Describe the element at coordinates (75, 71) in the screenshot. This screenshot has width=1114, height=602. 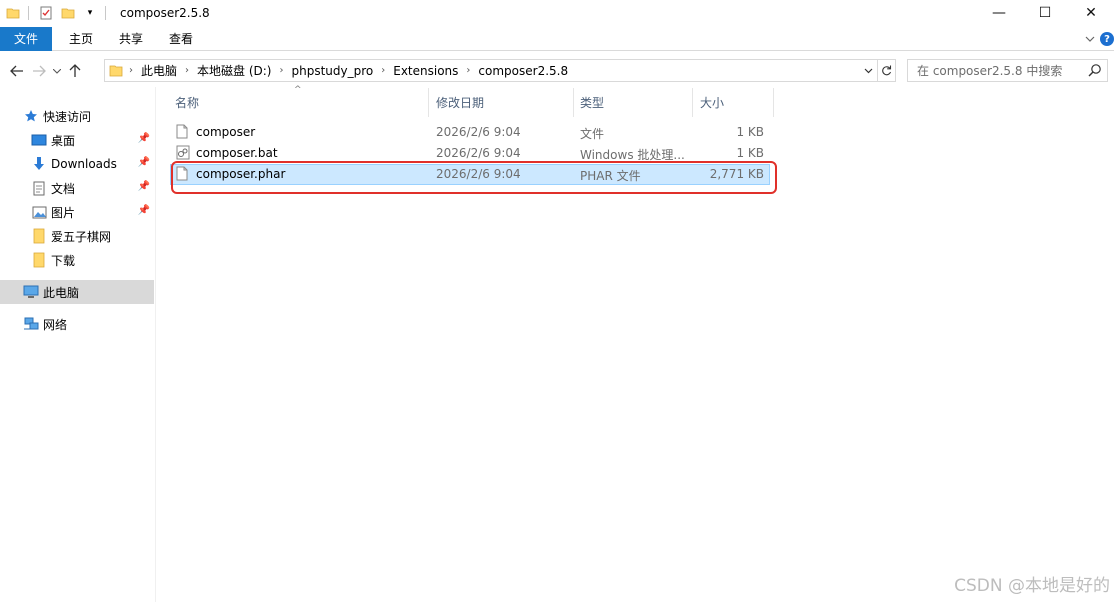
I see `up-arrow-icon` at that location.